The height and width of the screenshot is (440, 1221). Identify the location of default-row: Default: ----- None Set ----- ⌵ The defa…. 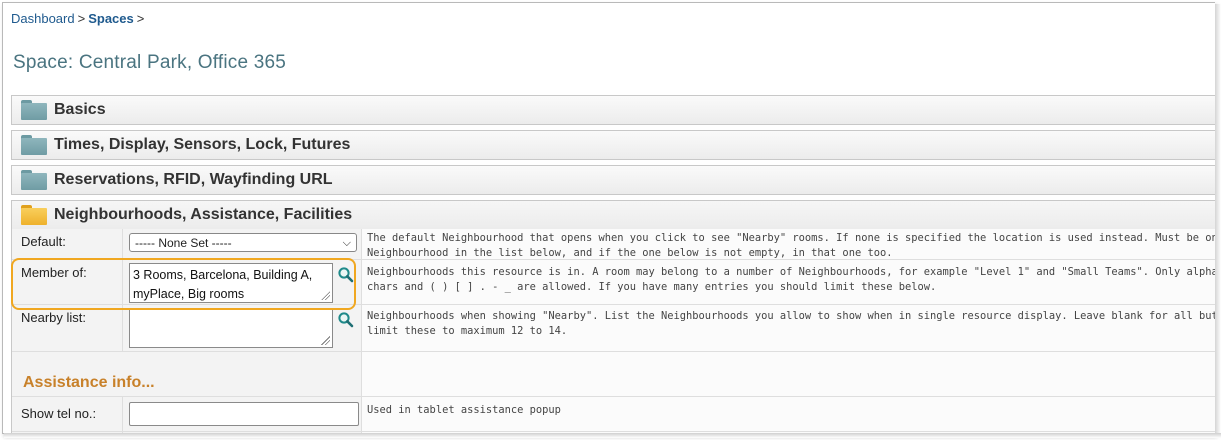
(613, 244).